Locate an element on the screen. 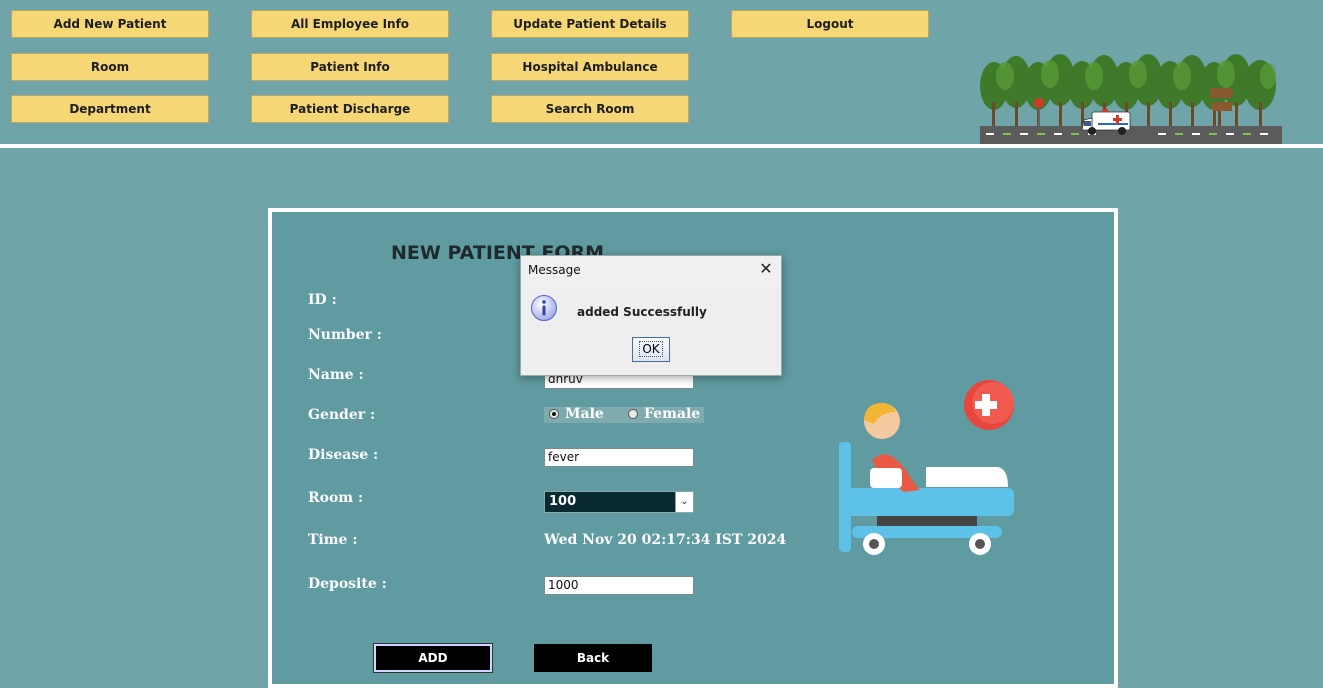 This screenshot has height=688, width=1323. number-label: Number : is located at coordinates (345, 335).